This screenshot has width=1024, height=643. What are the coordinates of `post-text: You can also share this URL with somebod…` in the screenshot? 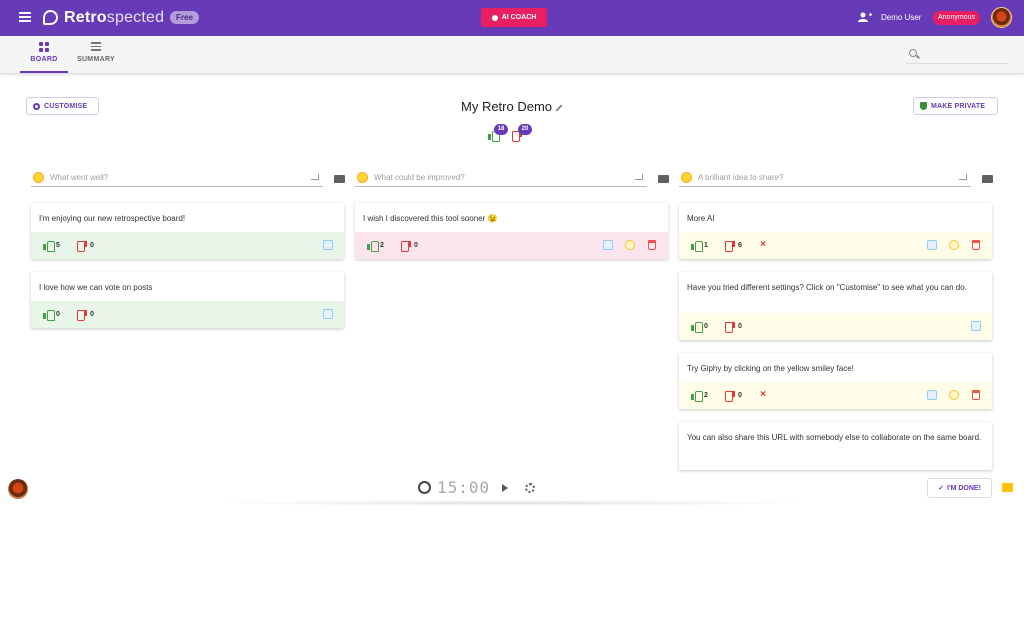 It's located at (834, 437).